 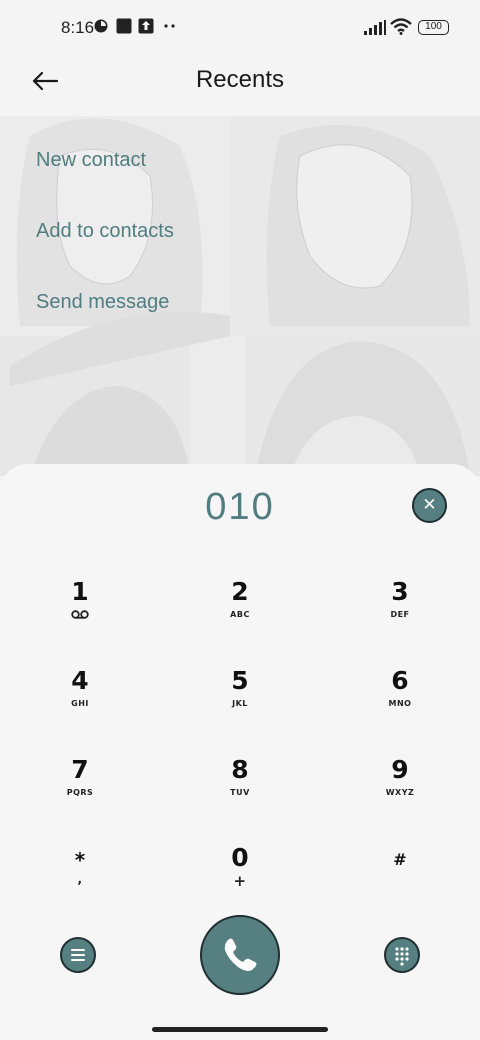 I want to click on square-icon, so click(x=124, y=26).